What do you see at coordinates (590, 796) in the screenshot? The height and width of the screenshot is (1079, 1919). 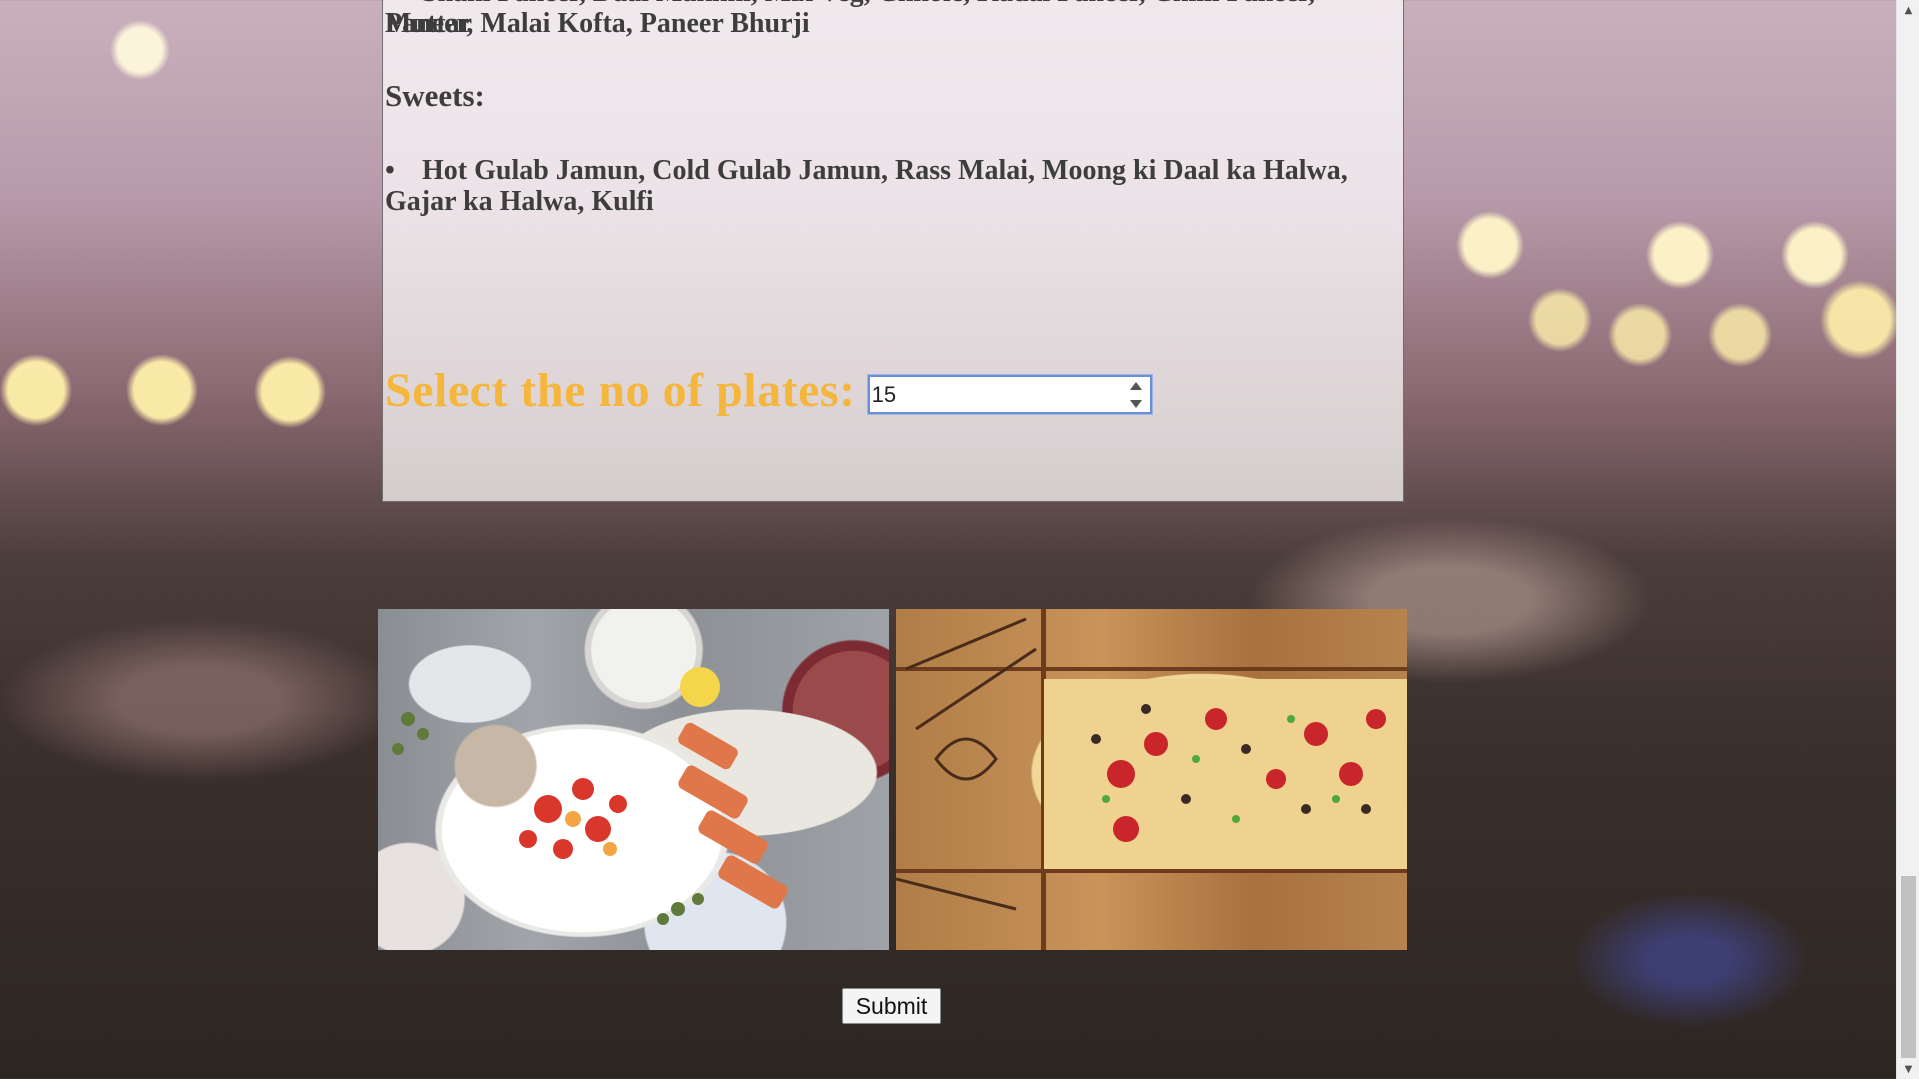 I see `food-spread-graphic` at bounding box center [590, 796].